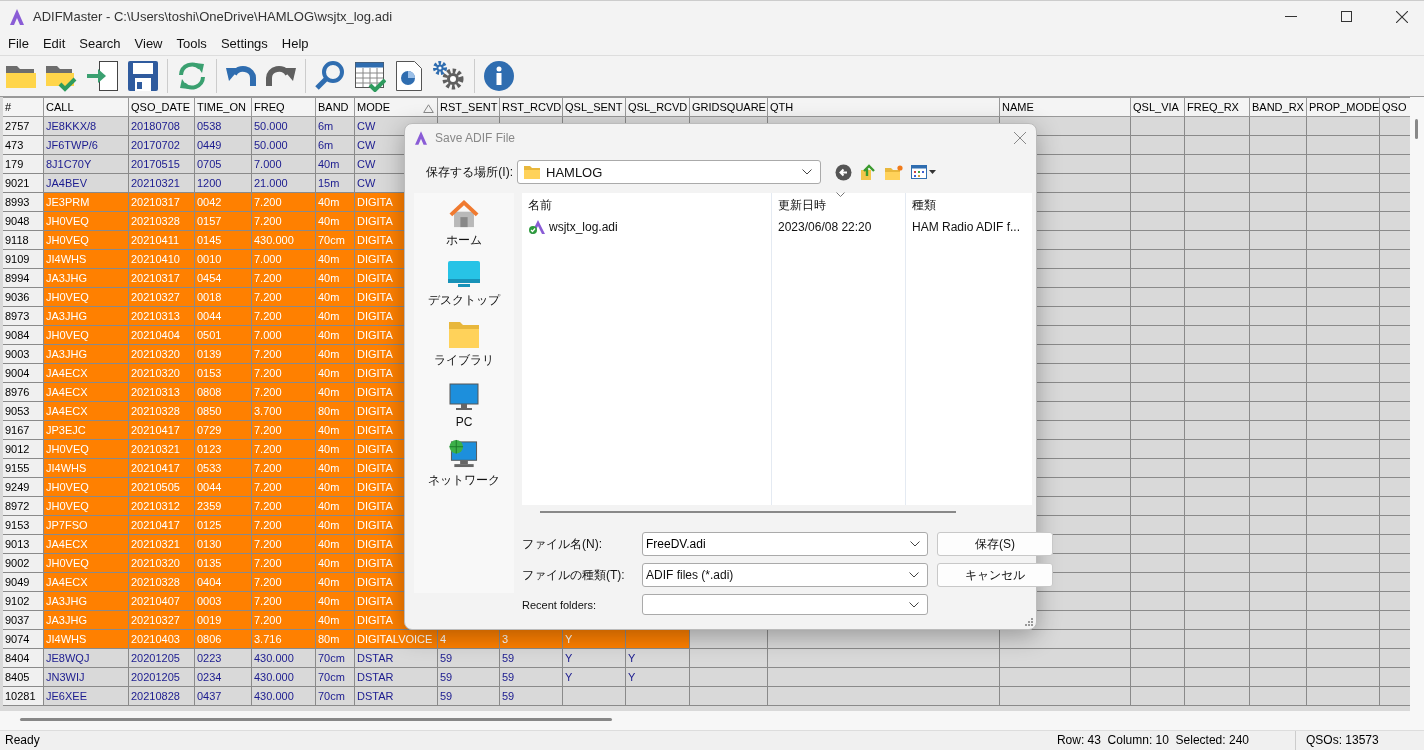  Describe the element at coordinates (86, 430) in the screenshot. I see `table-cell: JP3EJC` at that location.